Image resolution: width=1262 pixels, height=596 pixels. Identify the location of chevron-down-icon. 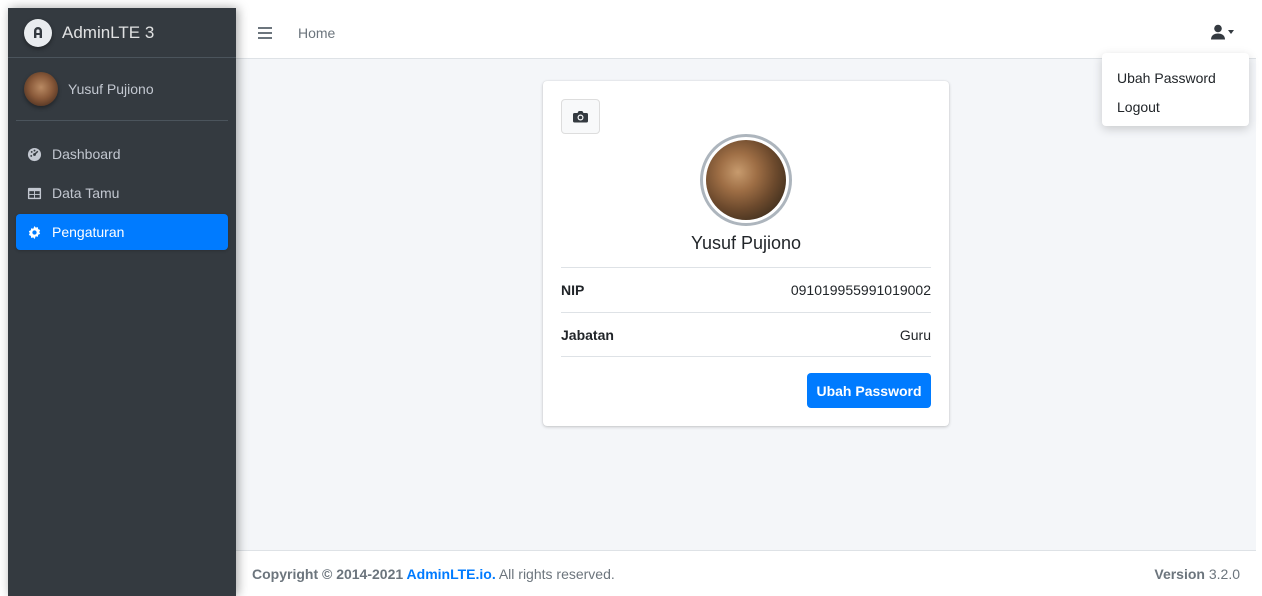
(1231, 32).